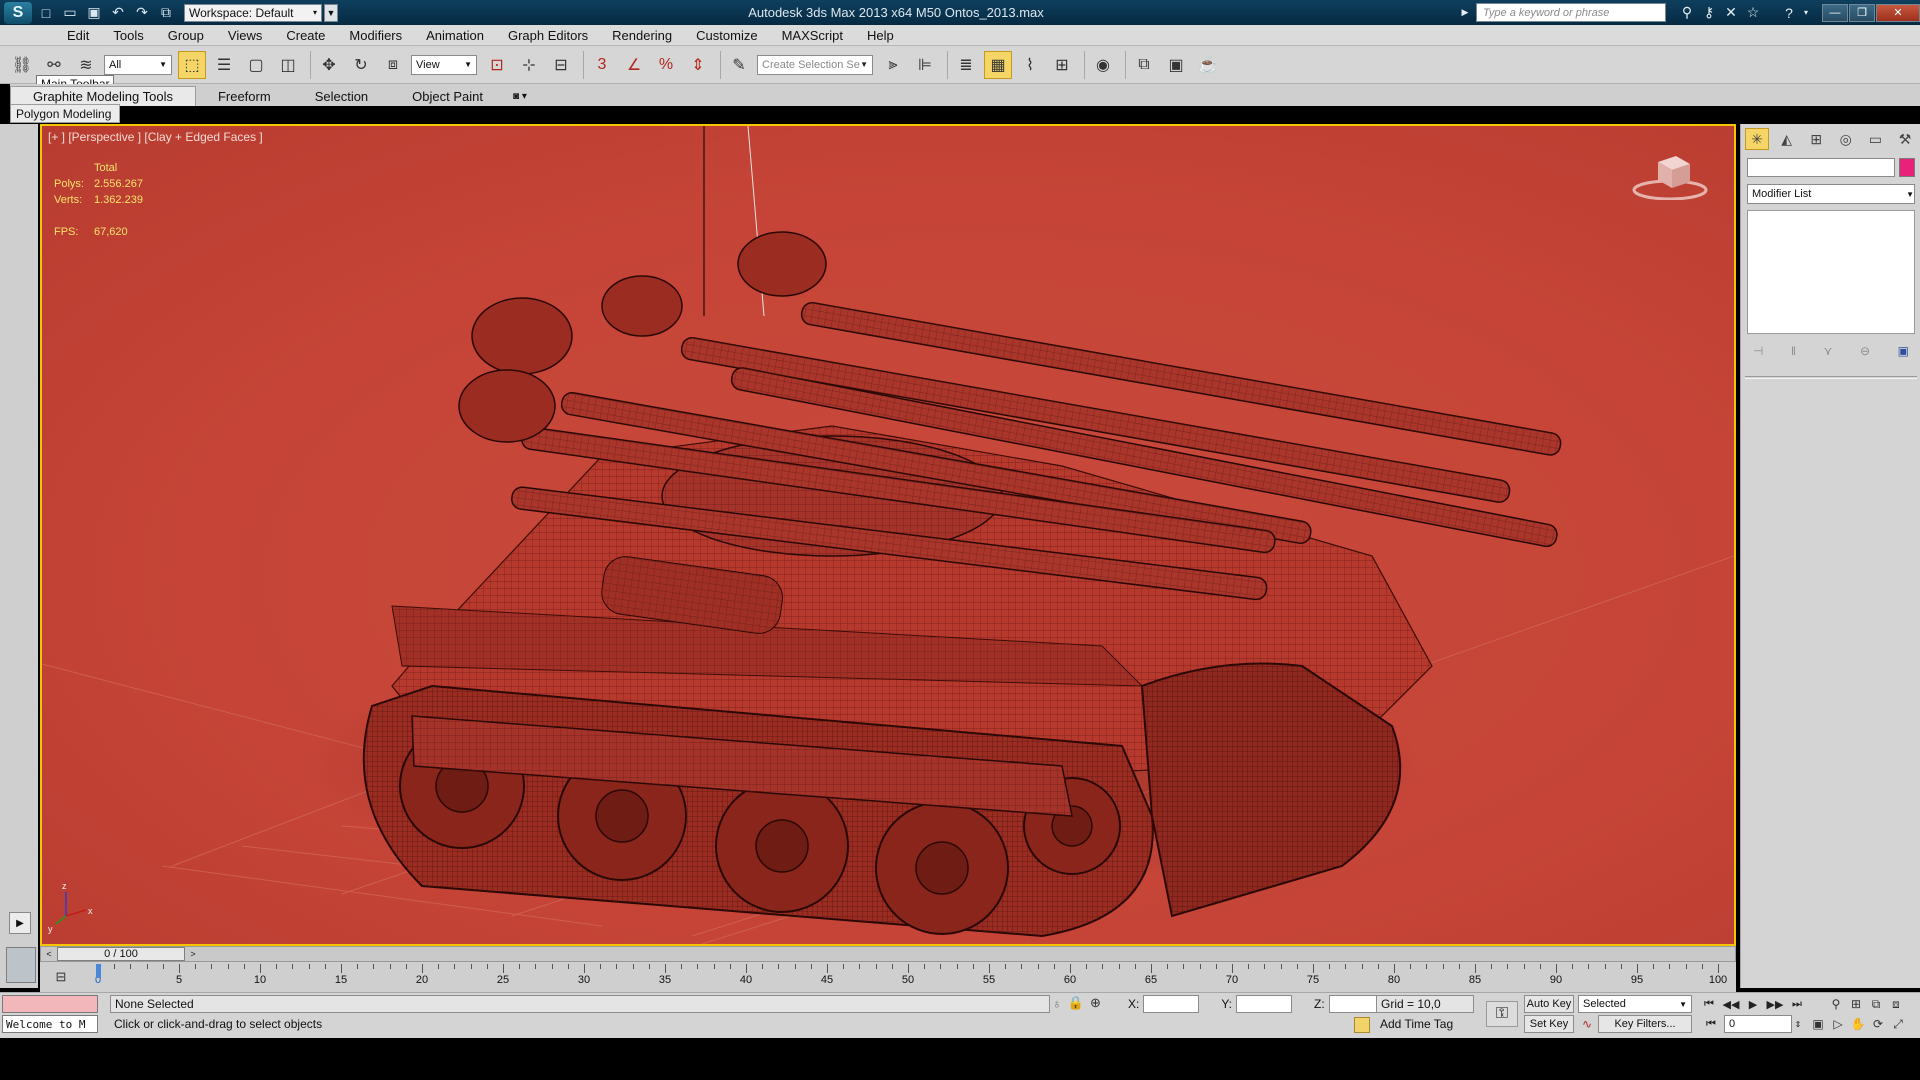 This screenshot has width=1920, height=1080. What do you see at coordinates (880, 35) in the screenshot?
I see `menu-help: Help` at bounding box center [880, 35].